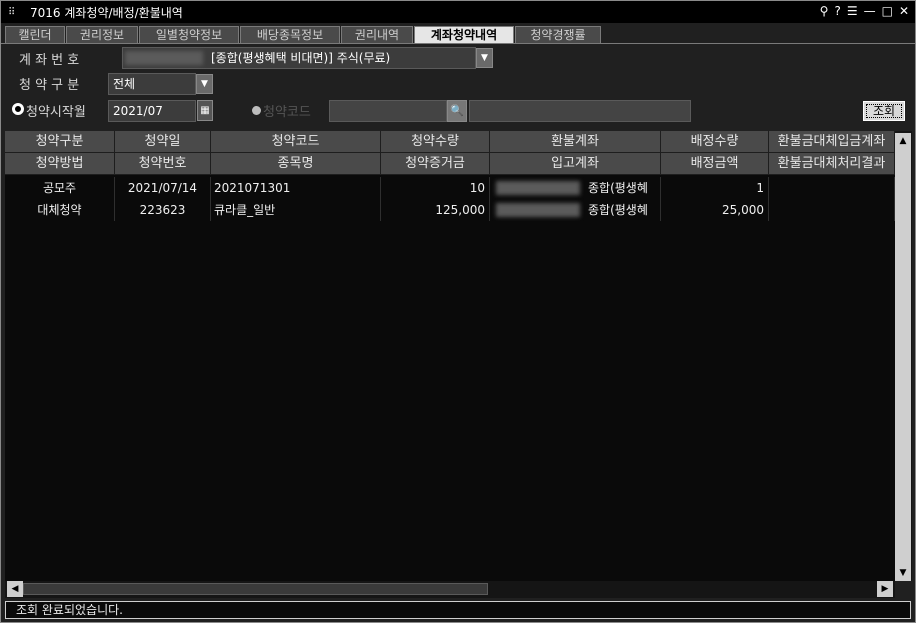  I want to click on col-header-refund-transfer-result: 환불금대체처리결과, so click(832, 164).